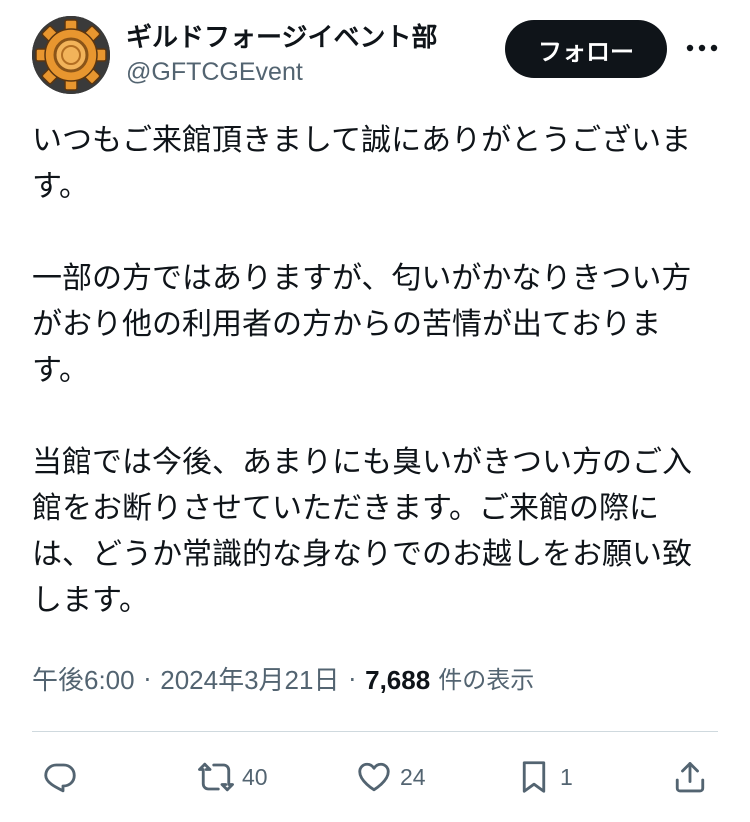  I want to click on action-bar: 40 24 1, so click(375, 777).